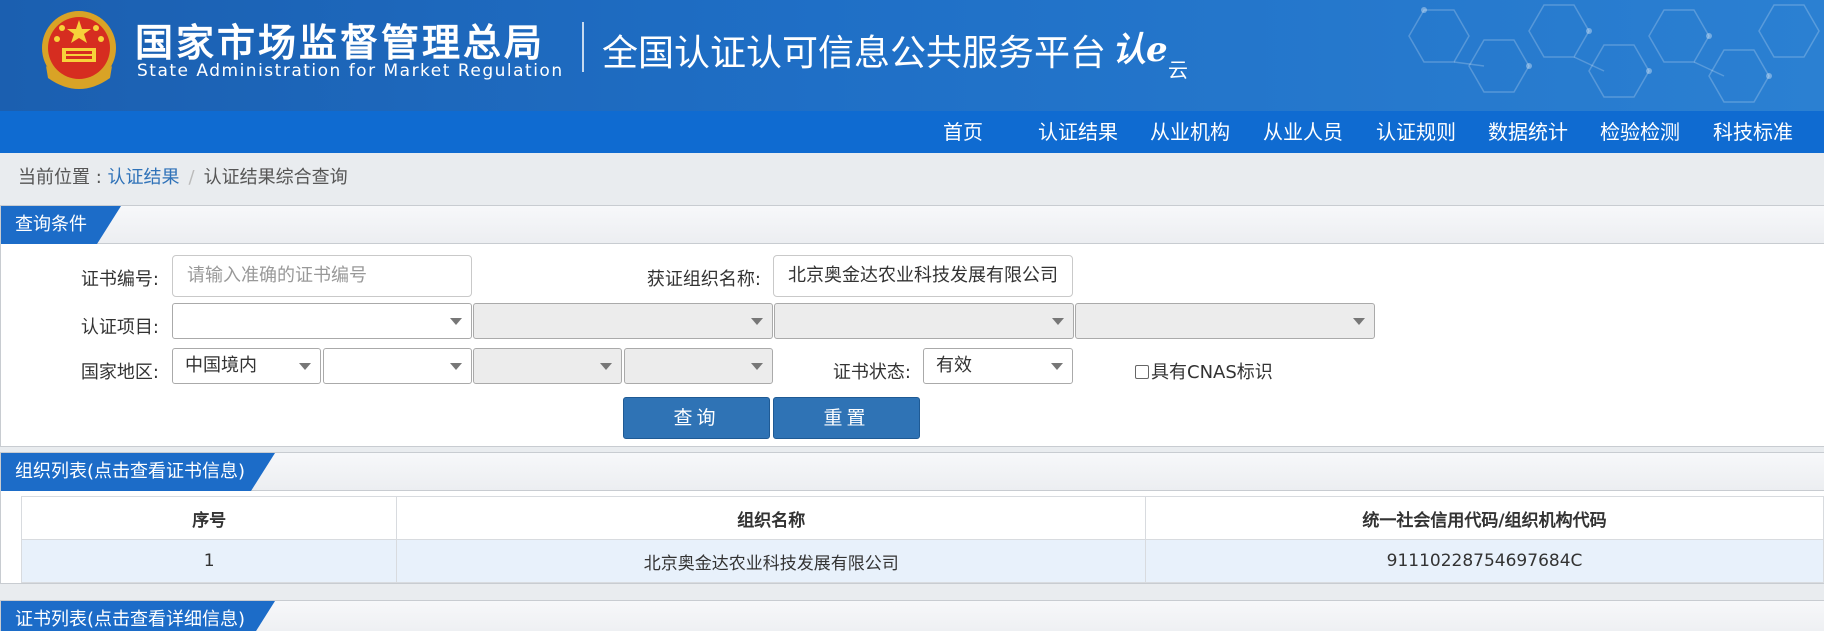 This screenshot has width=1824, height=631. I want to click on nav-item-home: 首页, so click(963, 132).